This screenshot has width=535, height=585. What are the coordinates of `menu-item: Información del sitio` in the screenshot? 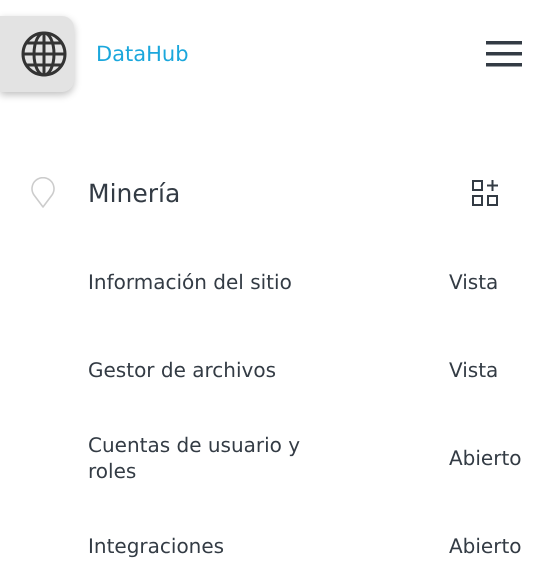 It's located at (213, 282).